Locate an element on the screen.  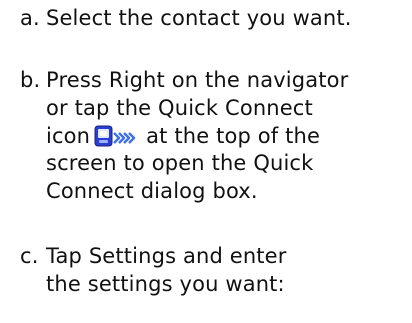
step-line-with-icon: icon at the top of the is located at coordinates (227, 137).